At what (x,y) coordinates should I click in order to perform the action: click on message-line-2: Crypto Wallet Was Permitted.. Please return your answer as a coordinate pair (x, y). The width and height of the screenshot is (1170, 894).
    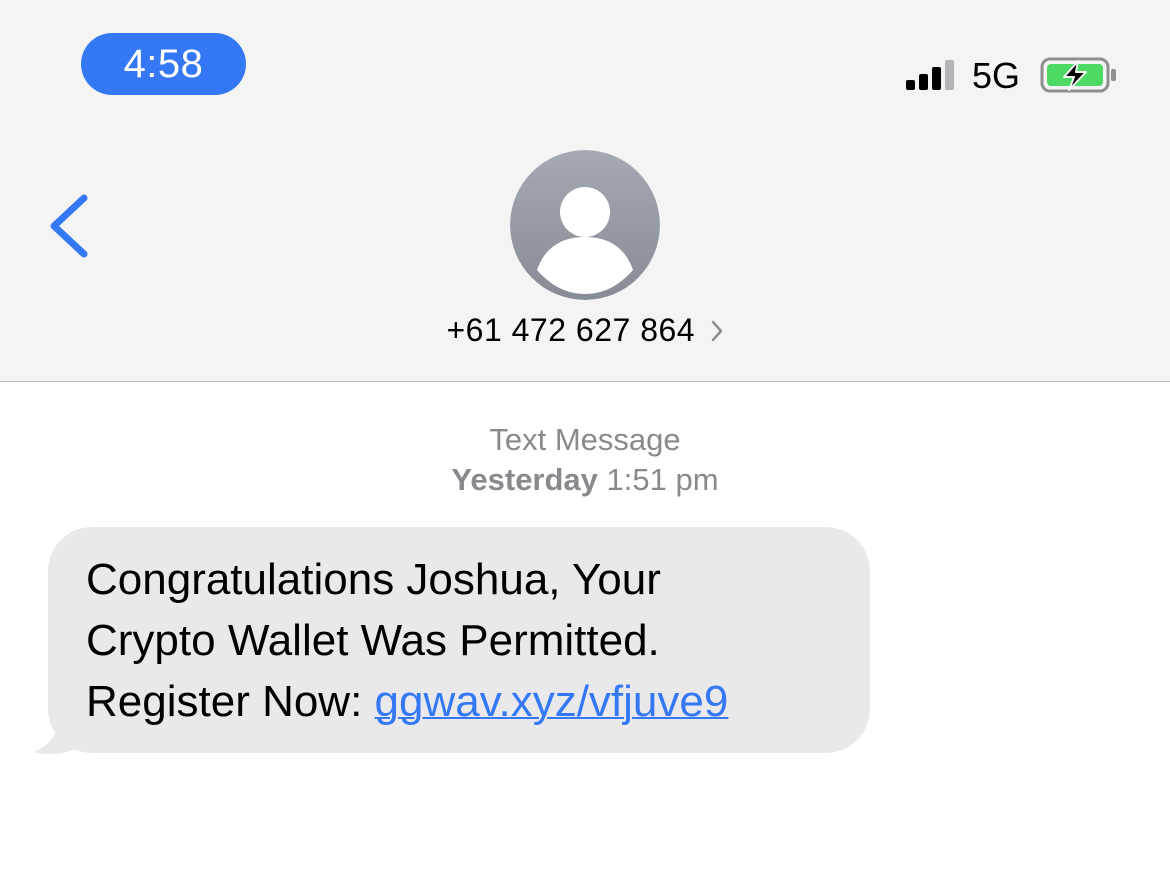
    Looking at the image, I should click on (373, 640).